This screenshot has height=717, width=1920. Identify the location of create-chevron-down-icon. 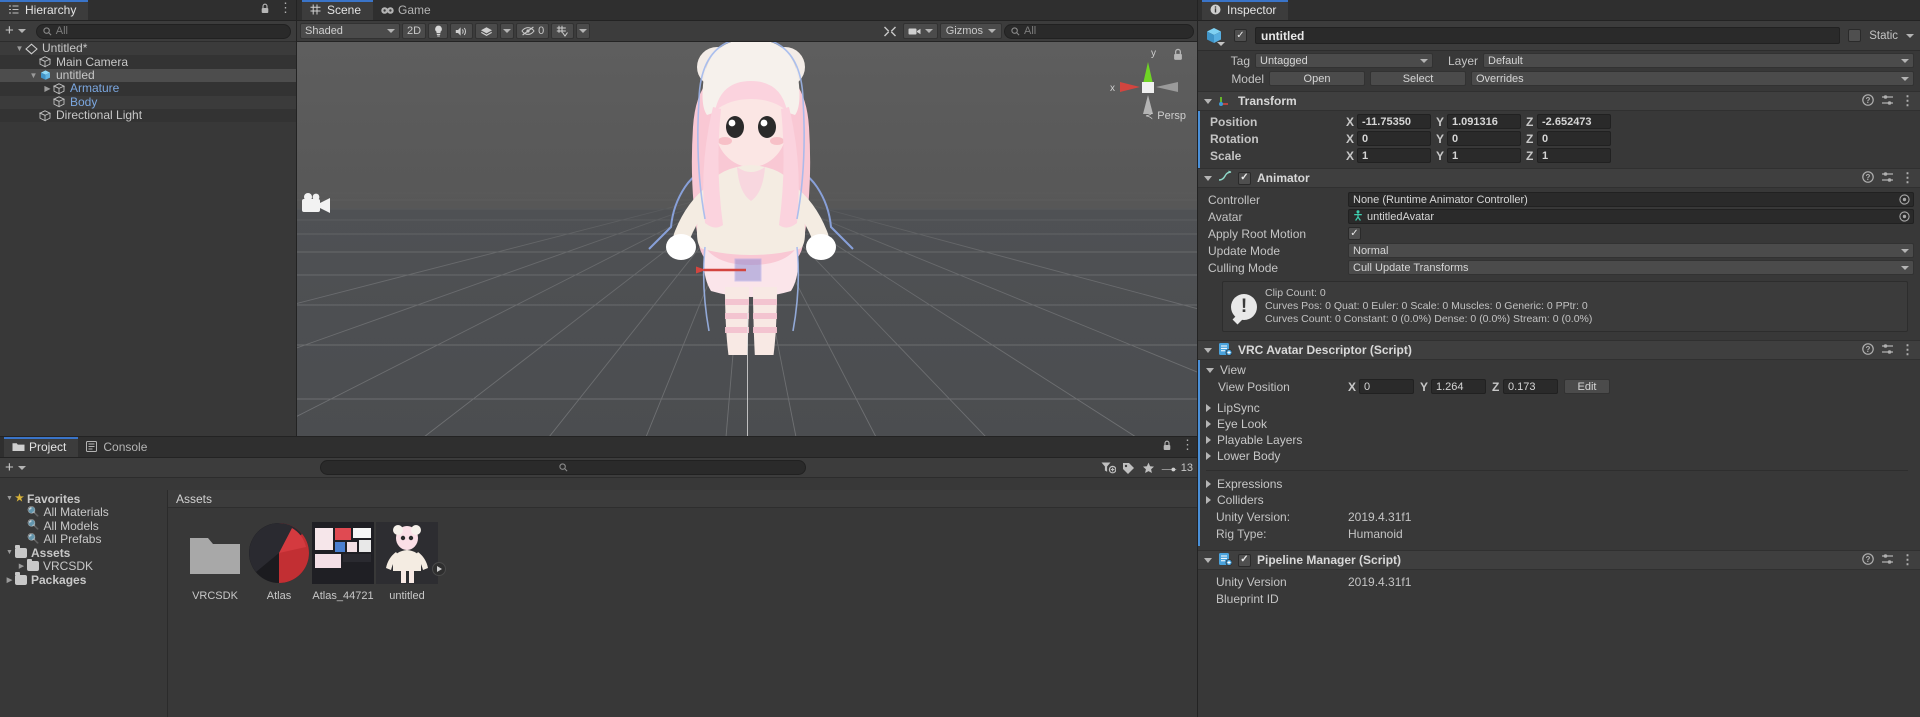
(21, 31).